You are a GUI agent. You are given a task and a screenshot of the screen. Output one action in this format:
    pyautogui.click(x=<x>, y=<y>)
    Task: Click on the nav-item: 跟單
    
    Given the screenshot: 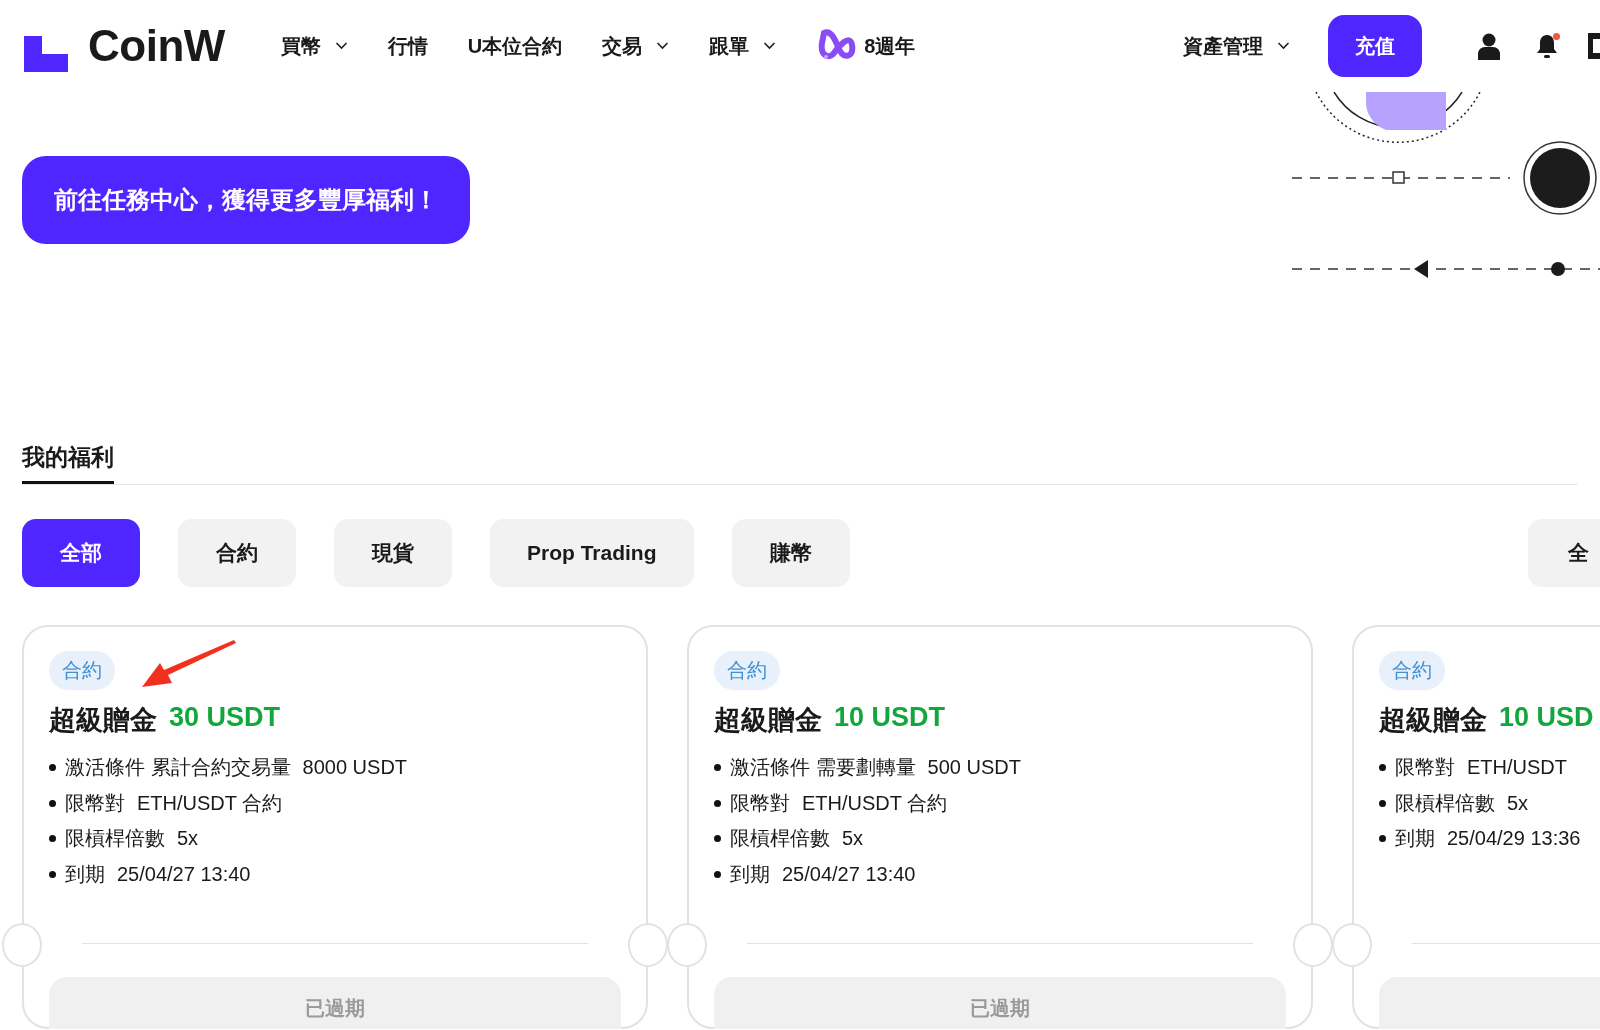 What is the action you would take?
    pyautogui.click(x=743, y=46)
    